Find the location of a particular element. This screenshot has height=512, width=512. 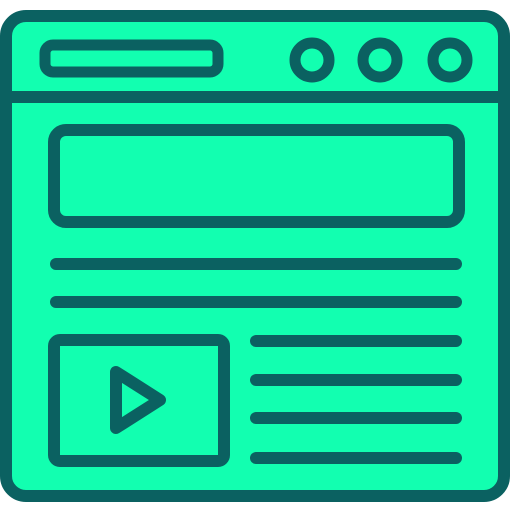

maximize-button-icon is located at coordinates (380, 60).